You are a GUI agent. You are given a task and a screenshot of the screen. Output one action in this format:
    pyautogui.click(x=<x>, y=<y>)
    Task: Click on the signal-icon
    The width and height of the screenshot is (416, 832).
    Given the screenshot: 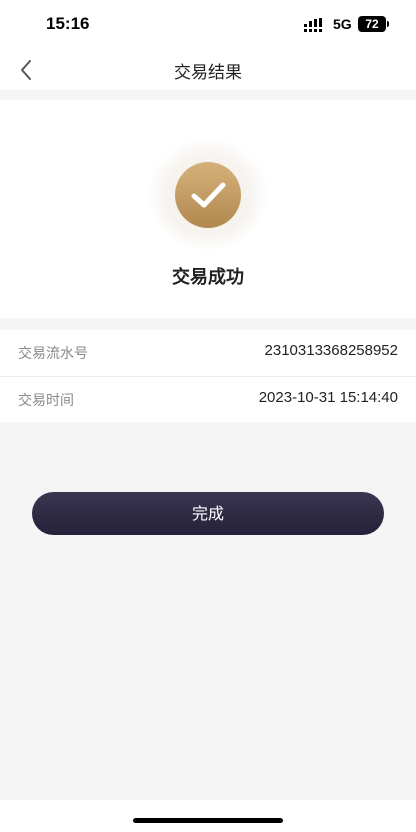 What is the action you would take?
    pyautogui.click(x=313, y=25)
    